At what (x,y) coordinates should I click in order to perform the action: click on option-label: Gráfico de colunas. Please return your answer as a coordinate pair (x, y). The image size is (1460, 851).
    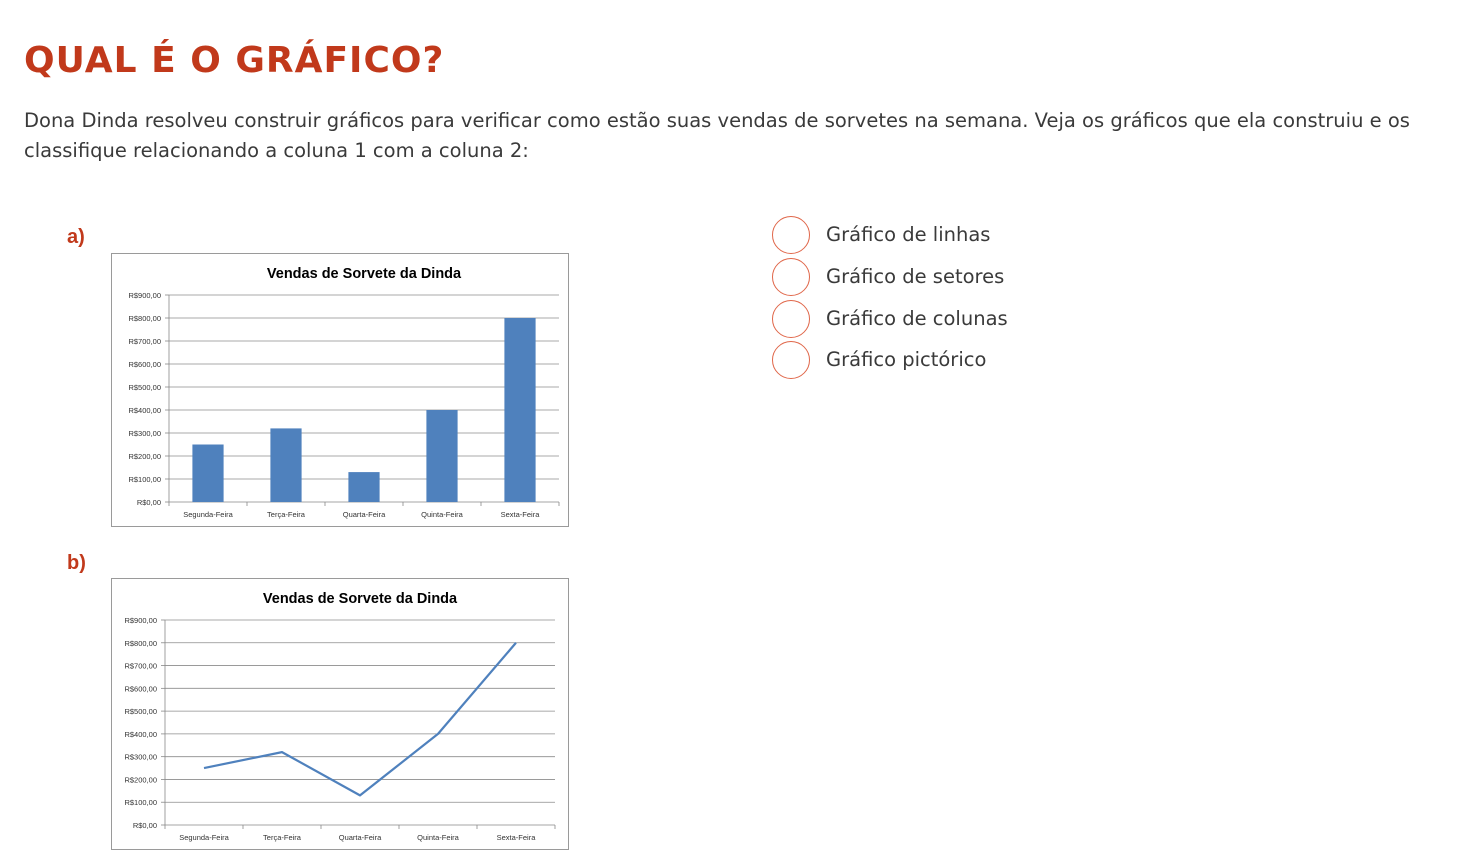
    Looking at the image, I should click on (917, 318).